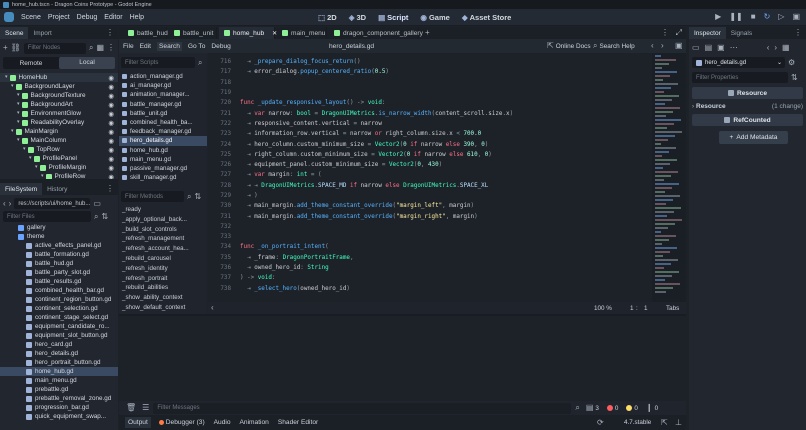 Image resolution: width=806 pixels, height=430 pixels. What do you see at coordinates (59, 263) in the screenshot?
I see `file-item: battle_hud.gd` at bounding box center [59, 263].